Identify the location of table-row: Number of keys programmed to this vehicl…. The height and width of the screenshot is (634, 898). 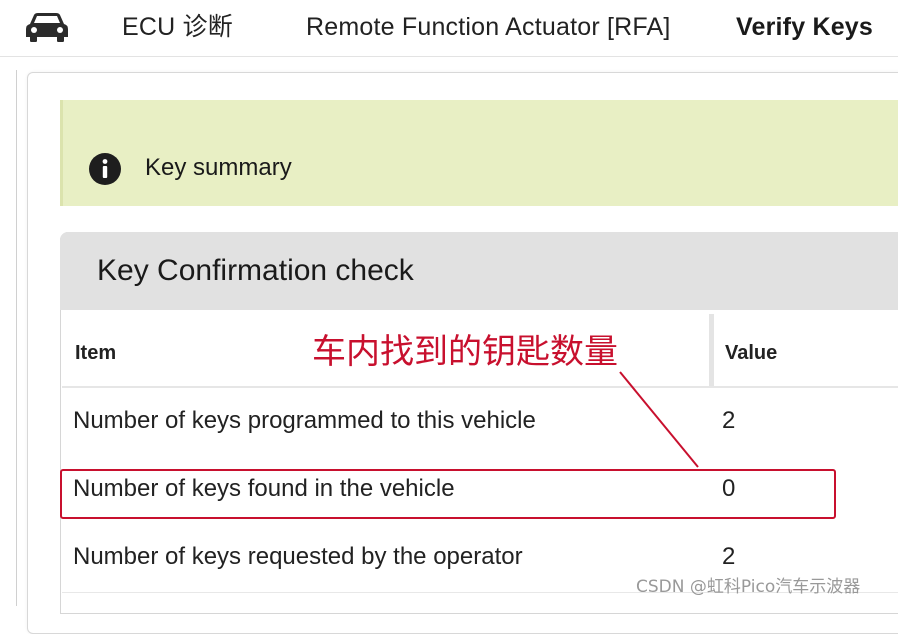
(480, 422).